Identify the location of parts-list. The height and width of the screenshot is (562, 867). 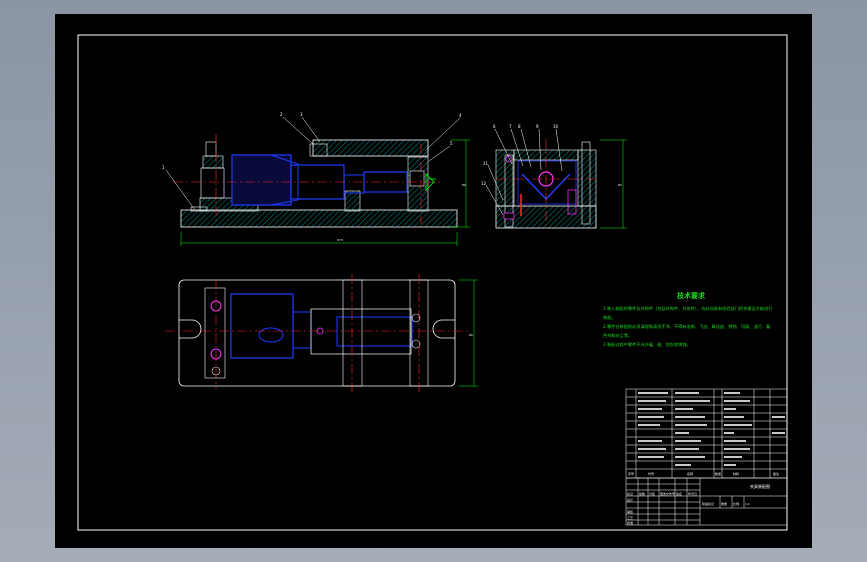
(706, 433).